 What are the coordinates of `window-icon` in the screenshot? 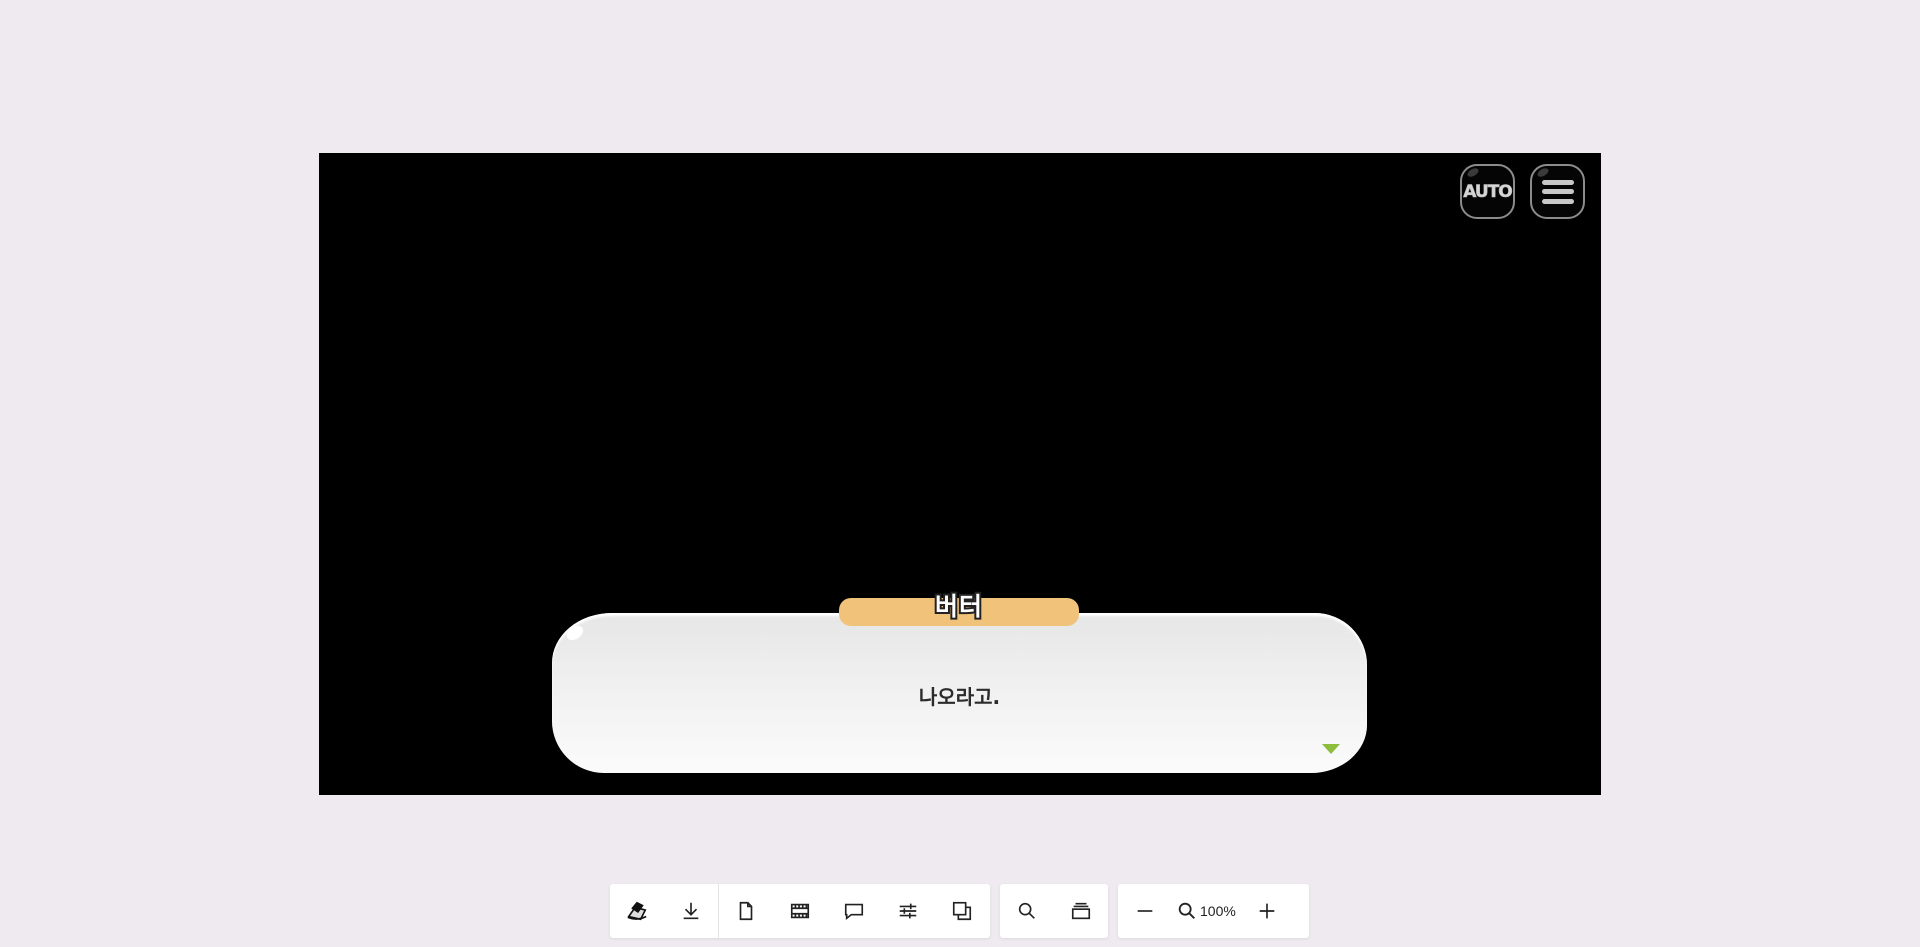 It's located at (1081, 911).